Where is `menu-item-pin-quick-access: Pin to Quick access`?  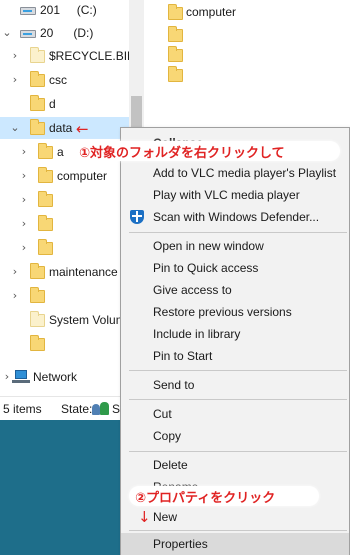 menu-item-pin-quick-access: Pin to Quick access is located at coordinates (235, 268).